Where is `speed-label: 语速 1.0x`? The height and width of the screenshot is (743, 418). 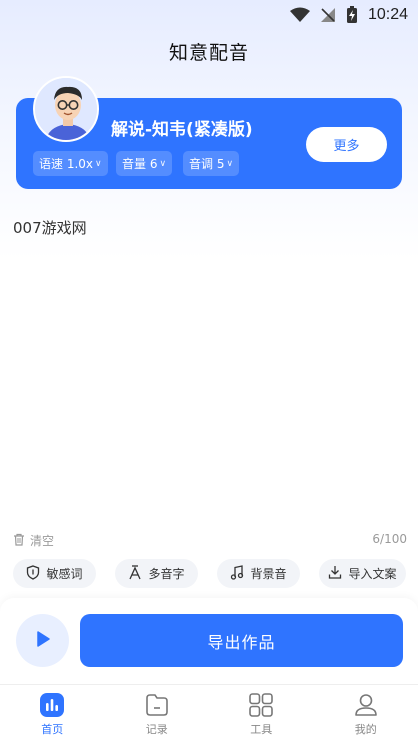
speed-label: 语速 1.0x is located at coordinates (66, 164).